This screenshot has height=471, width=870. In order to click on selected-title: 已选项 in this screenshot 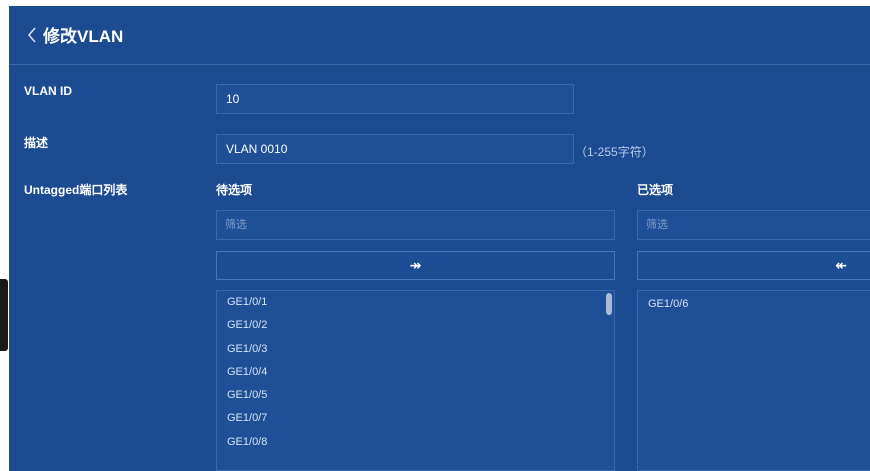, I will do `click(655, 190)`.